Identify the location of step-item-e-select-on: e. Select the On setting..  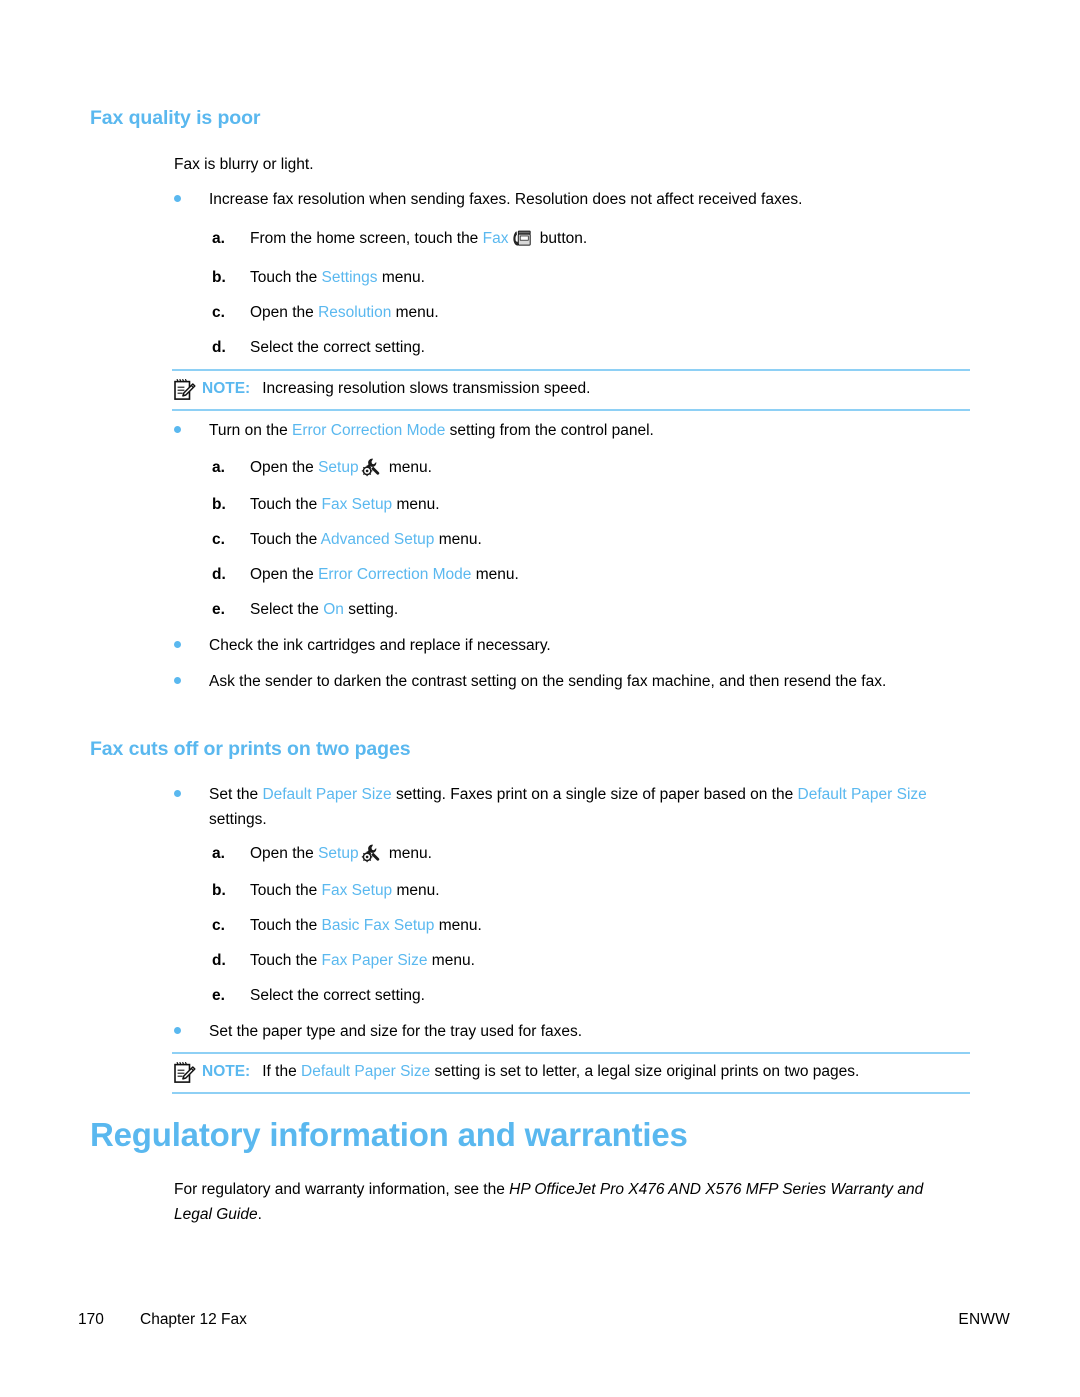
(582, 609).